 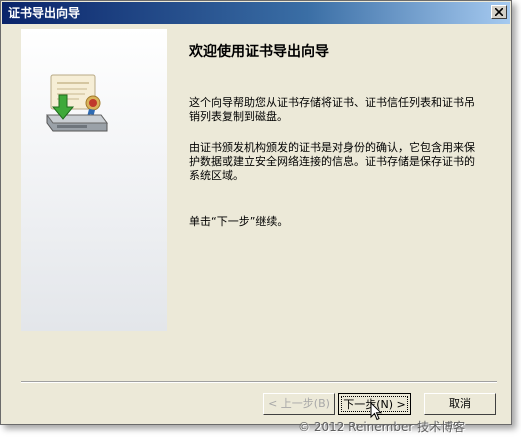 I want to click on cancel-button: 取消, so click(x=460, y=404).